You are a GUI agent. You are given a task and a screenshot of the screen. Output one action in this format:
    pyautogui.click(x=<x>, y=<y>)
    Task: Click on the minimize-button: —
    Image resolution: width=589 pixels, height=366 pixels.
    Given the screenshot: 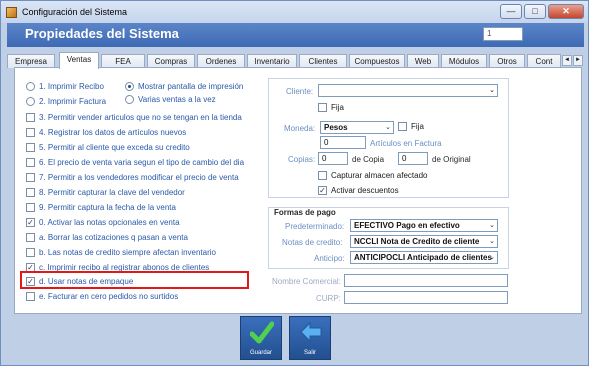 What is the action you would take?
    pyautogui.click(x=511, y=11)
    